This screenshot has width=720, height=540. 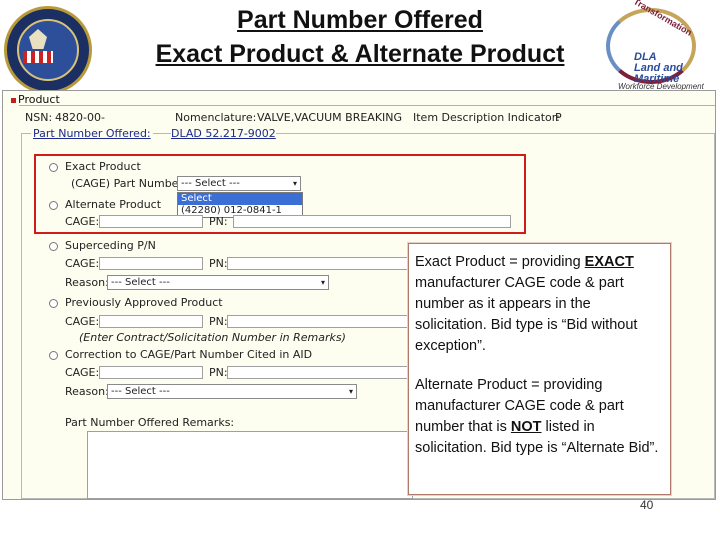 What do you see at coordinates (218, 372) in the screenshot?
I see `correction-pn-label: PN:` at bounding box center [218, 372].